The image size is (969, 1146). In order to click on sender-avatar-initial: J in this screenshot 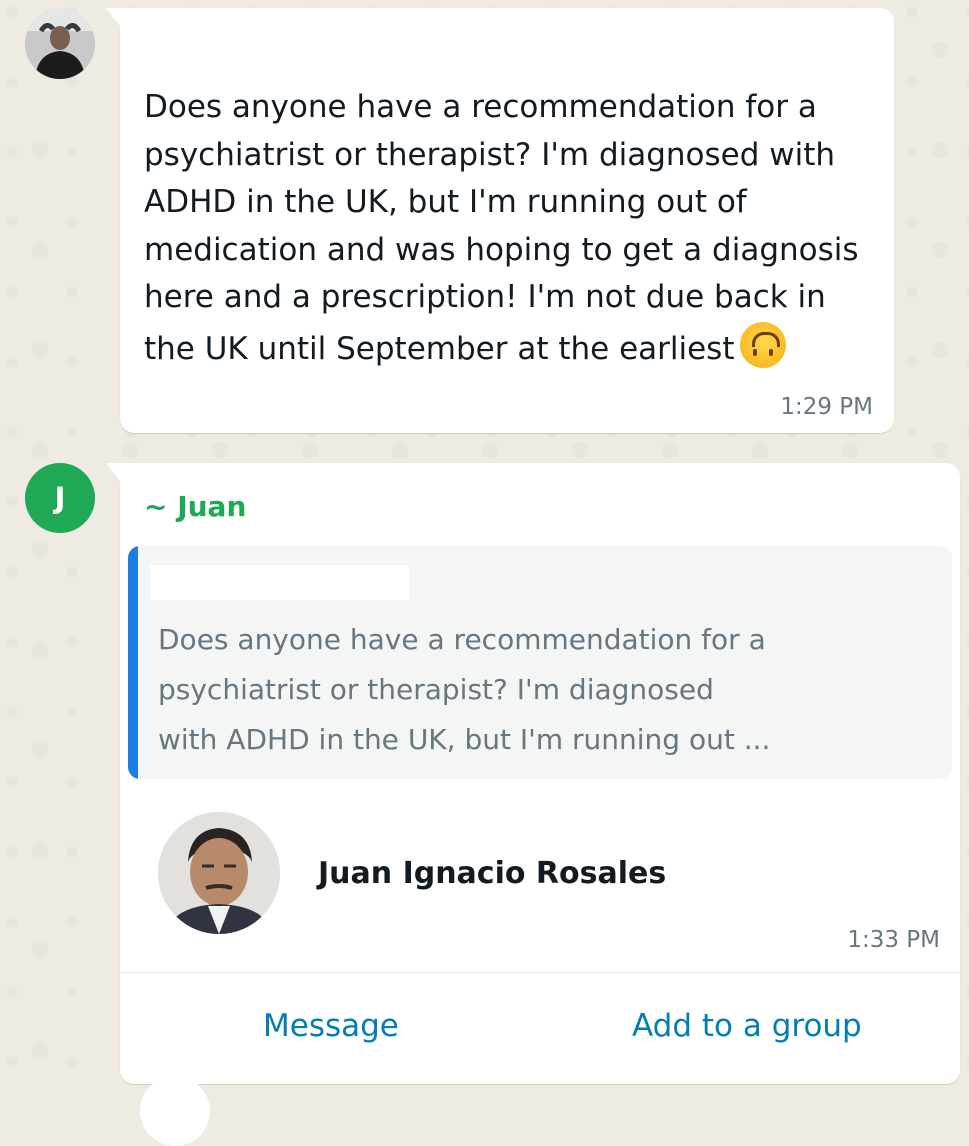, I will do `click(60, 498)`.